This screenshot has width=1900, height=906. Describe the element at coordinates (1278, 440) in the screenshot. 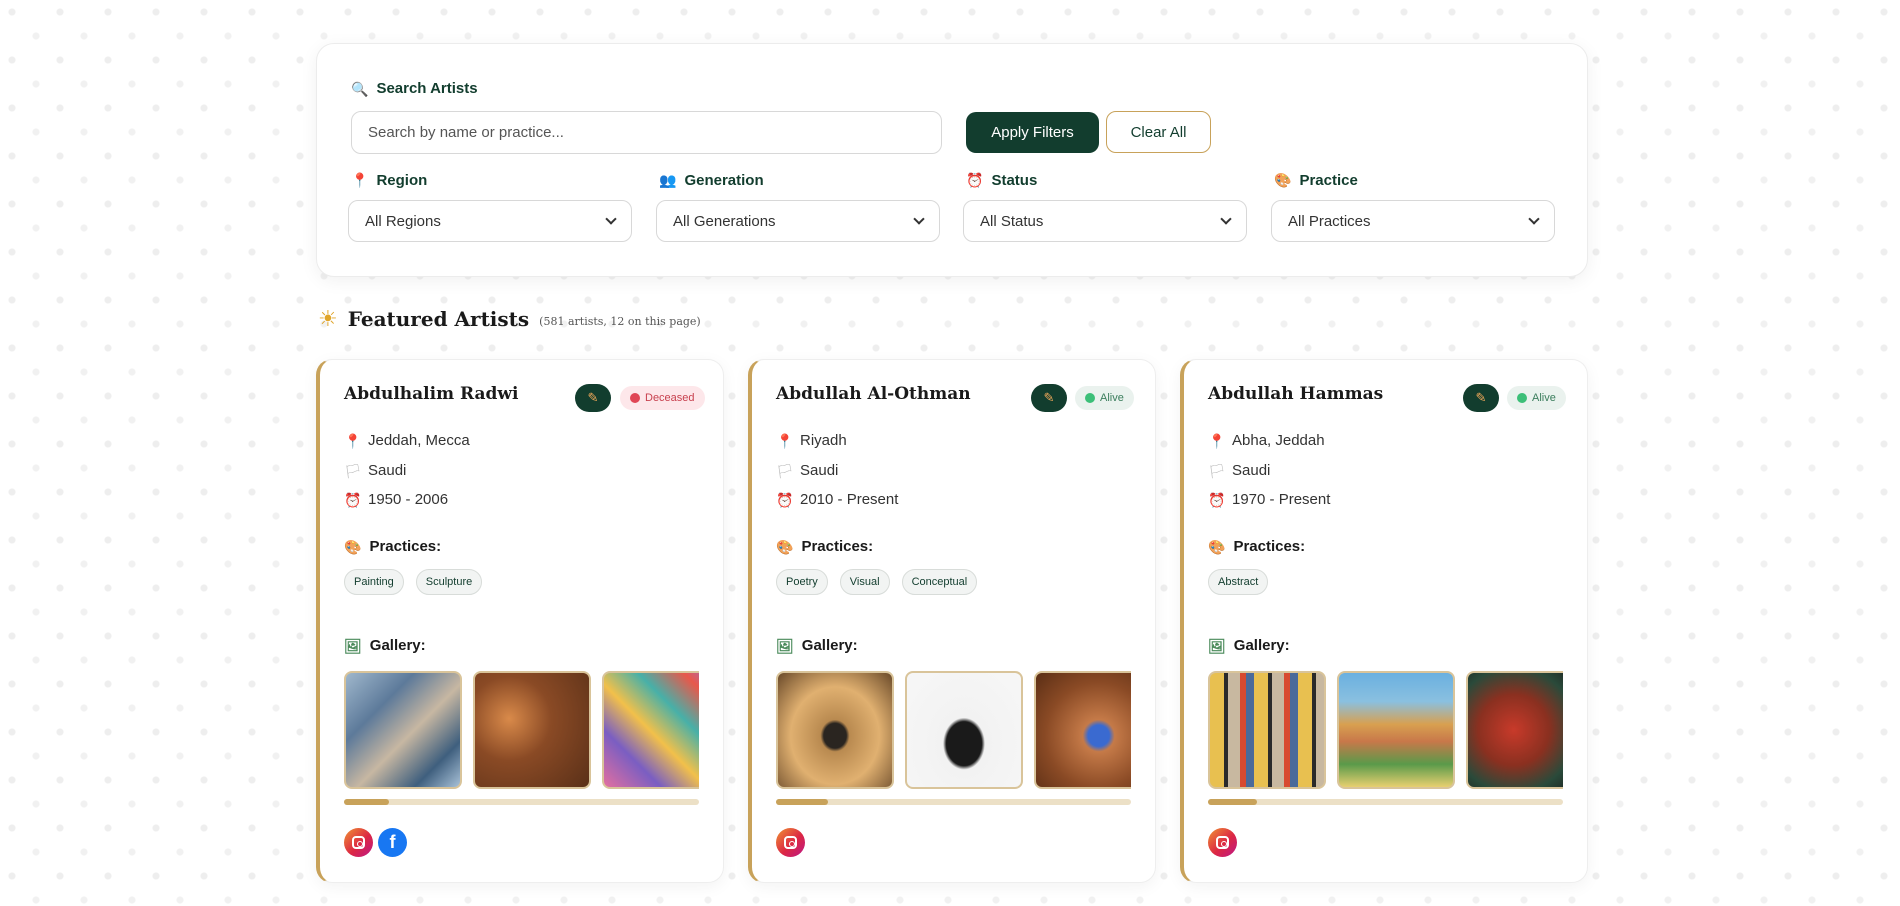

I see `location-text: Abha, Jeddah` at that location.